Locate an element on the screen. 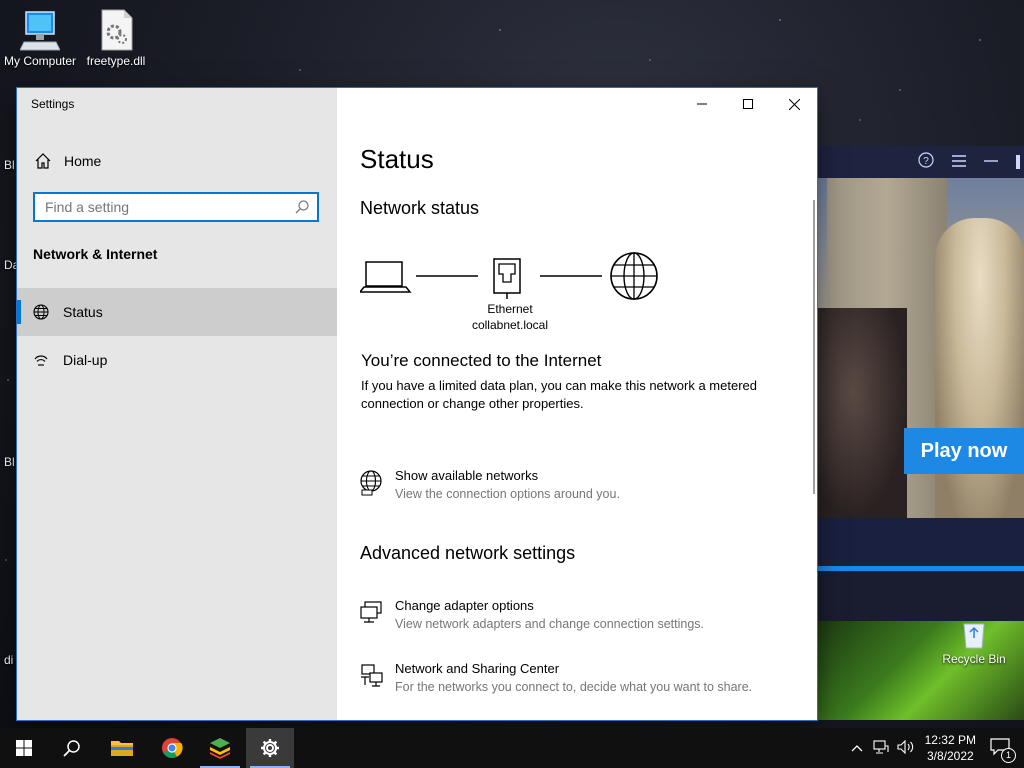  desktop-icon-freetype: freetype.dll is located at coordinates (116, 38).